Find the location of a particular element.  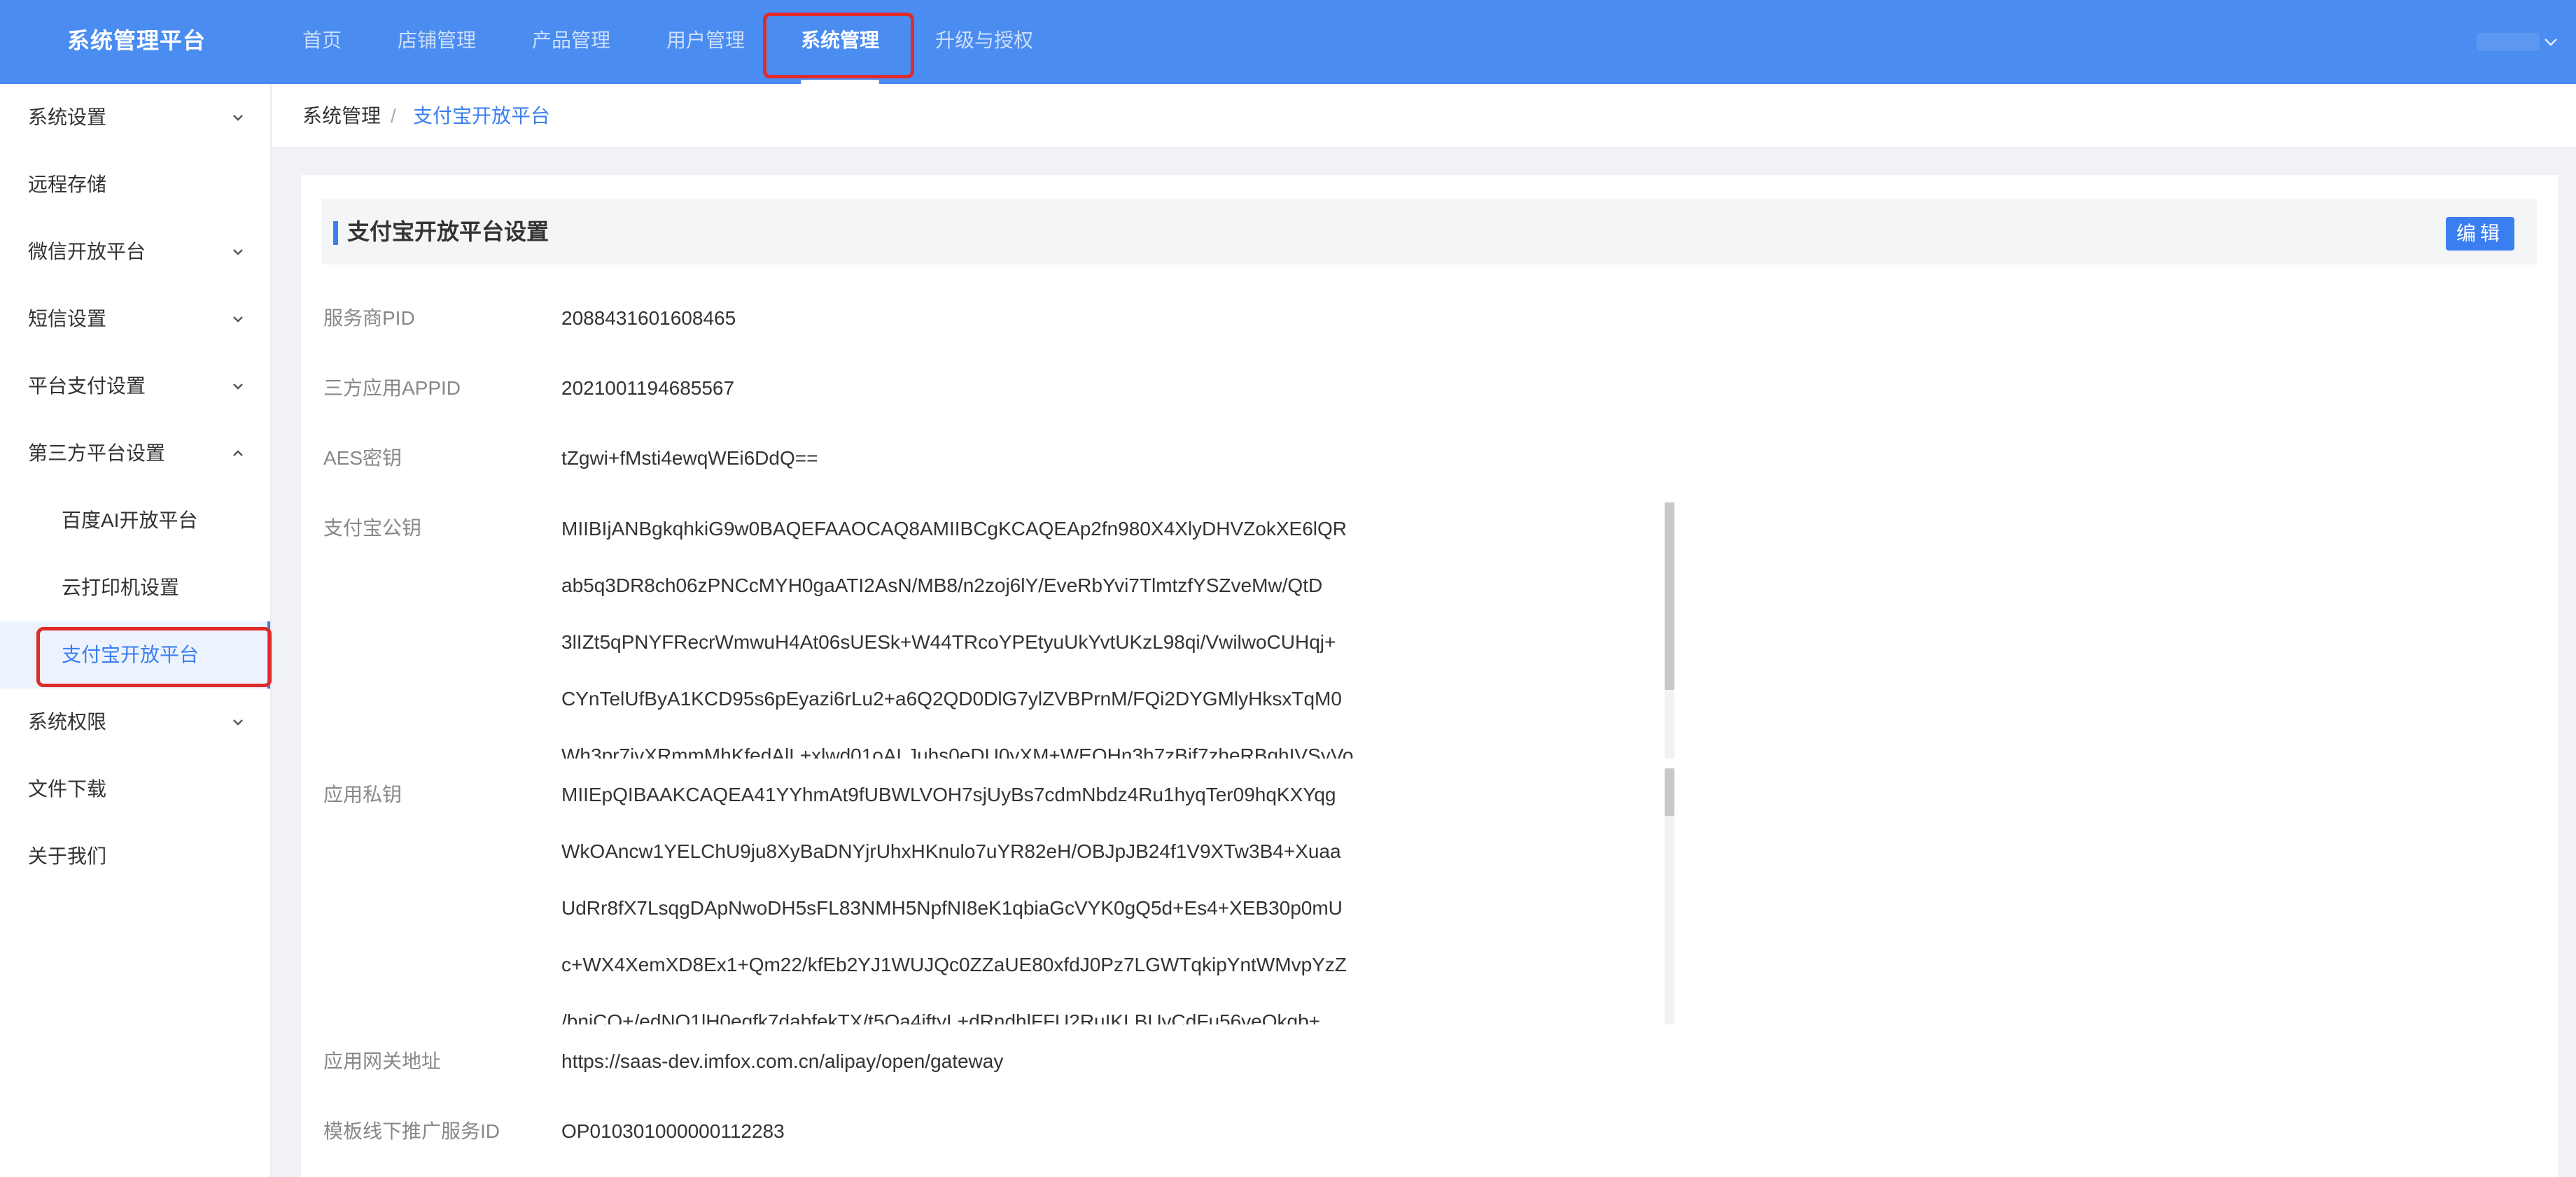

sidebar-item-system-settings: 系统设置 is located at coordinates (135, 117).